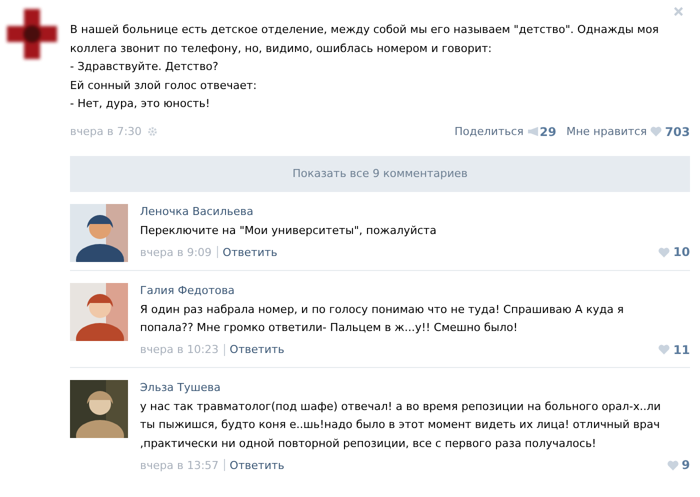 Image resolution: width=700 pixels, height=497 pixels. Describe the element at coordinates (401, 425) in the screenshot. I see `comment-text: у нас так травматолог(под шафе) отвечал! а во время репозиции на больного орал-х..ли ты пыжишся, будто коня е..шь!надо было в этот момент видеть их лица! отличный врач ,практически ни одной повторной репозиции, все с первого раза получалось!` at that location.